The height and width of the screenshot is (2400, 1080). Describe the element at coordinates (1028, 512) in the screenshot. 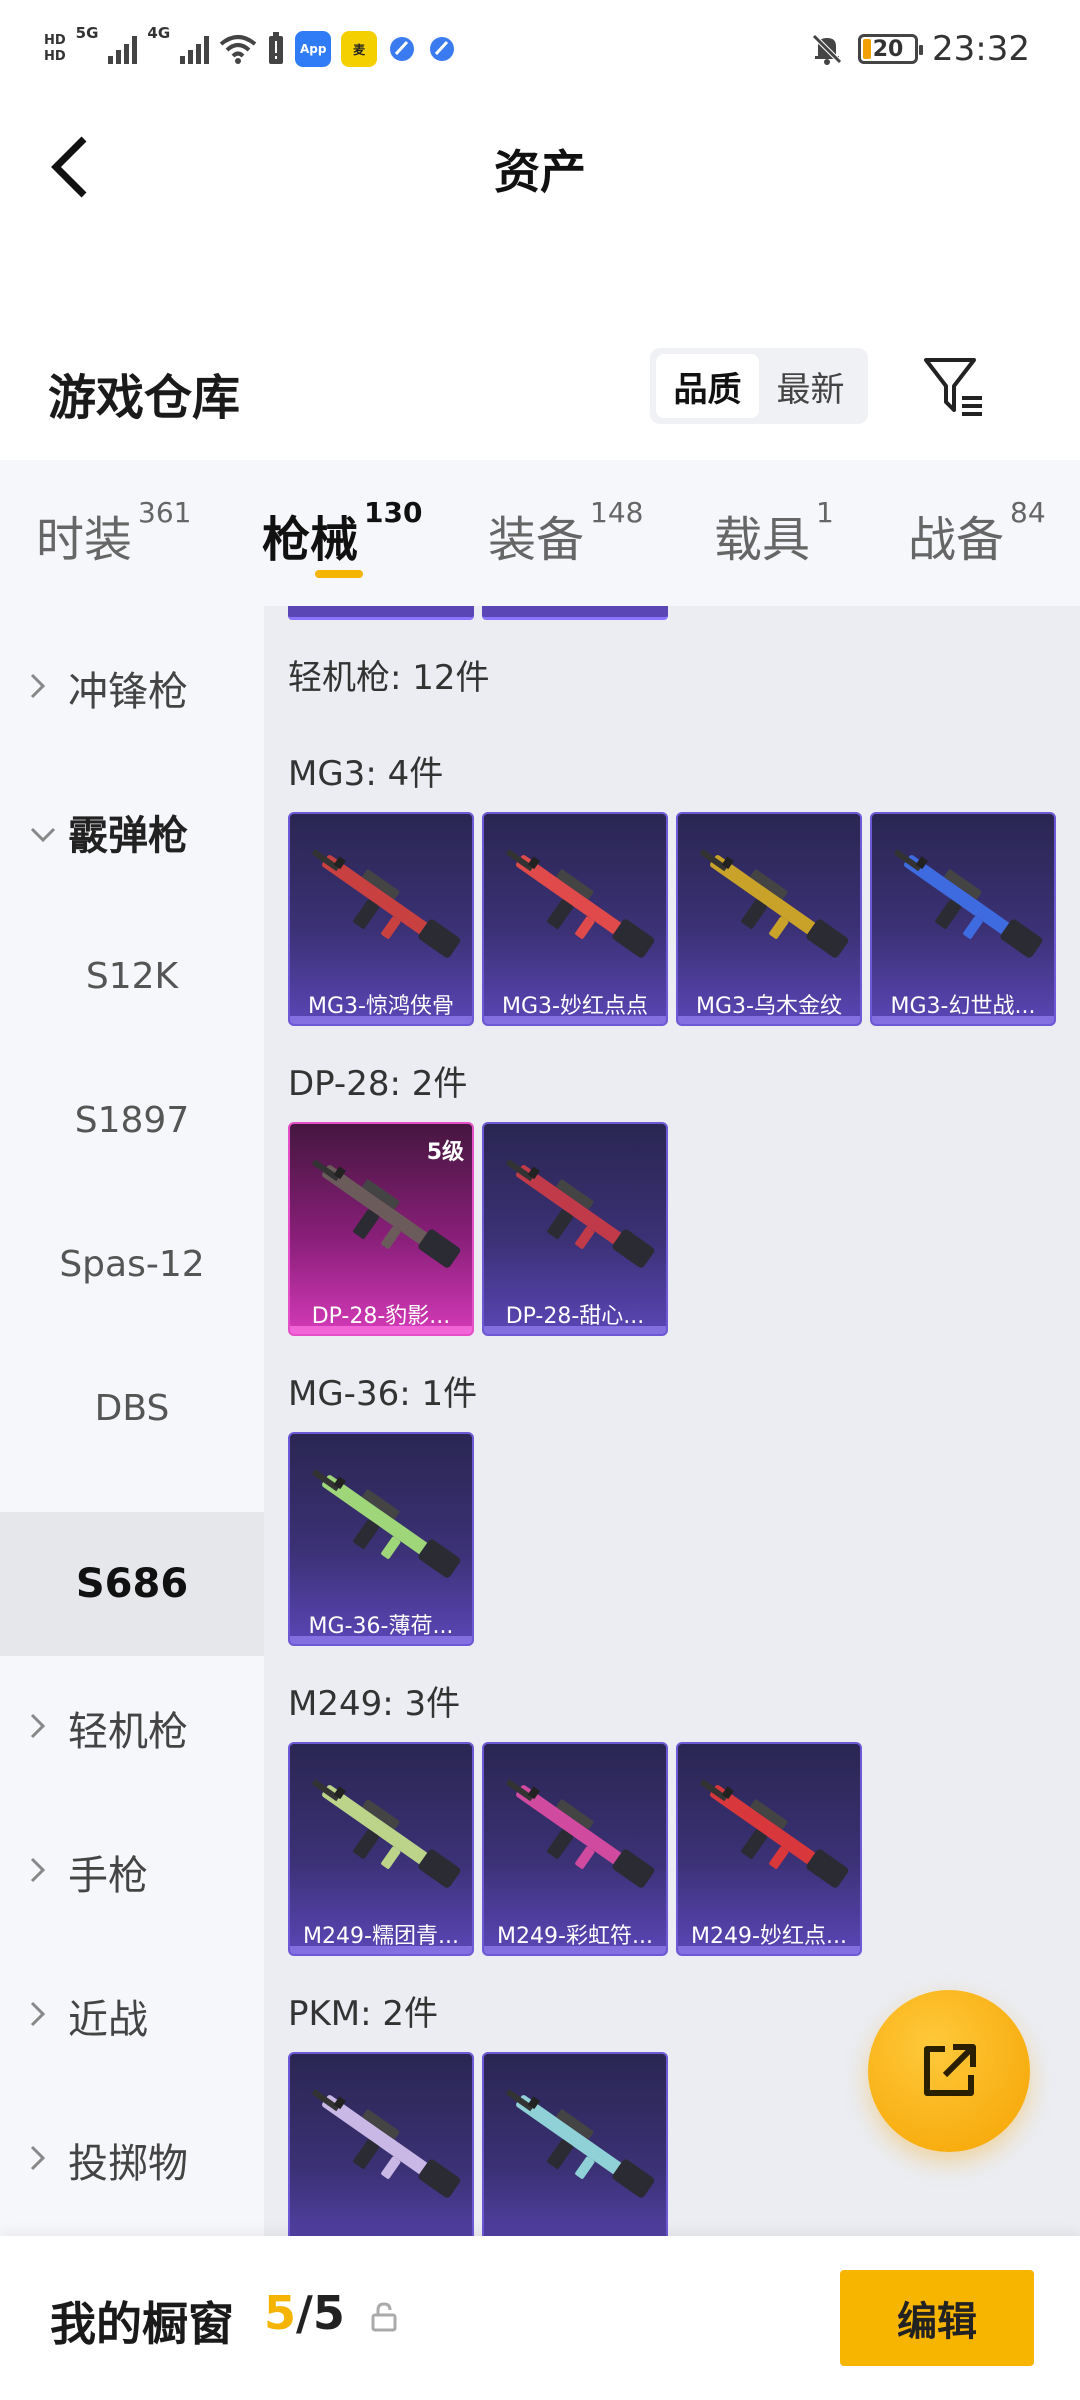

I see `tab-count: 84` at that location.